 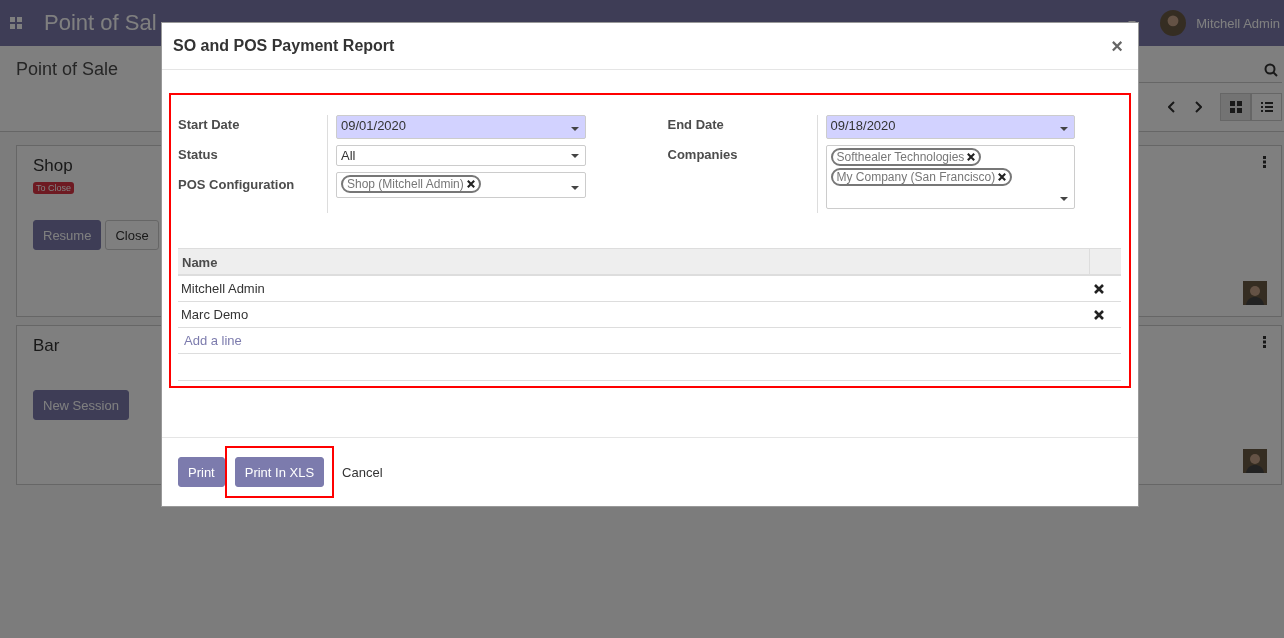 What do you see at coordinates (279, 472) in the screenshot?
I see `print-xls-button: Print In XLS` at bounding box center [279, 472].